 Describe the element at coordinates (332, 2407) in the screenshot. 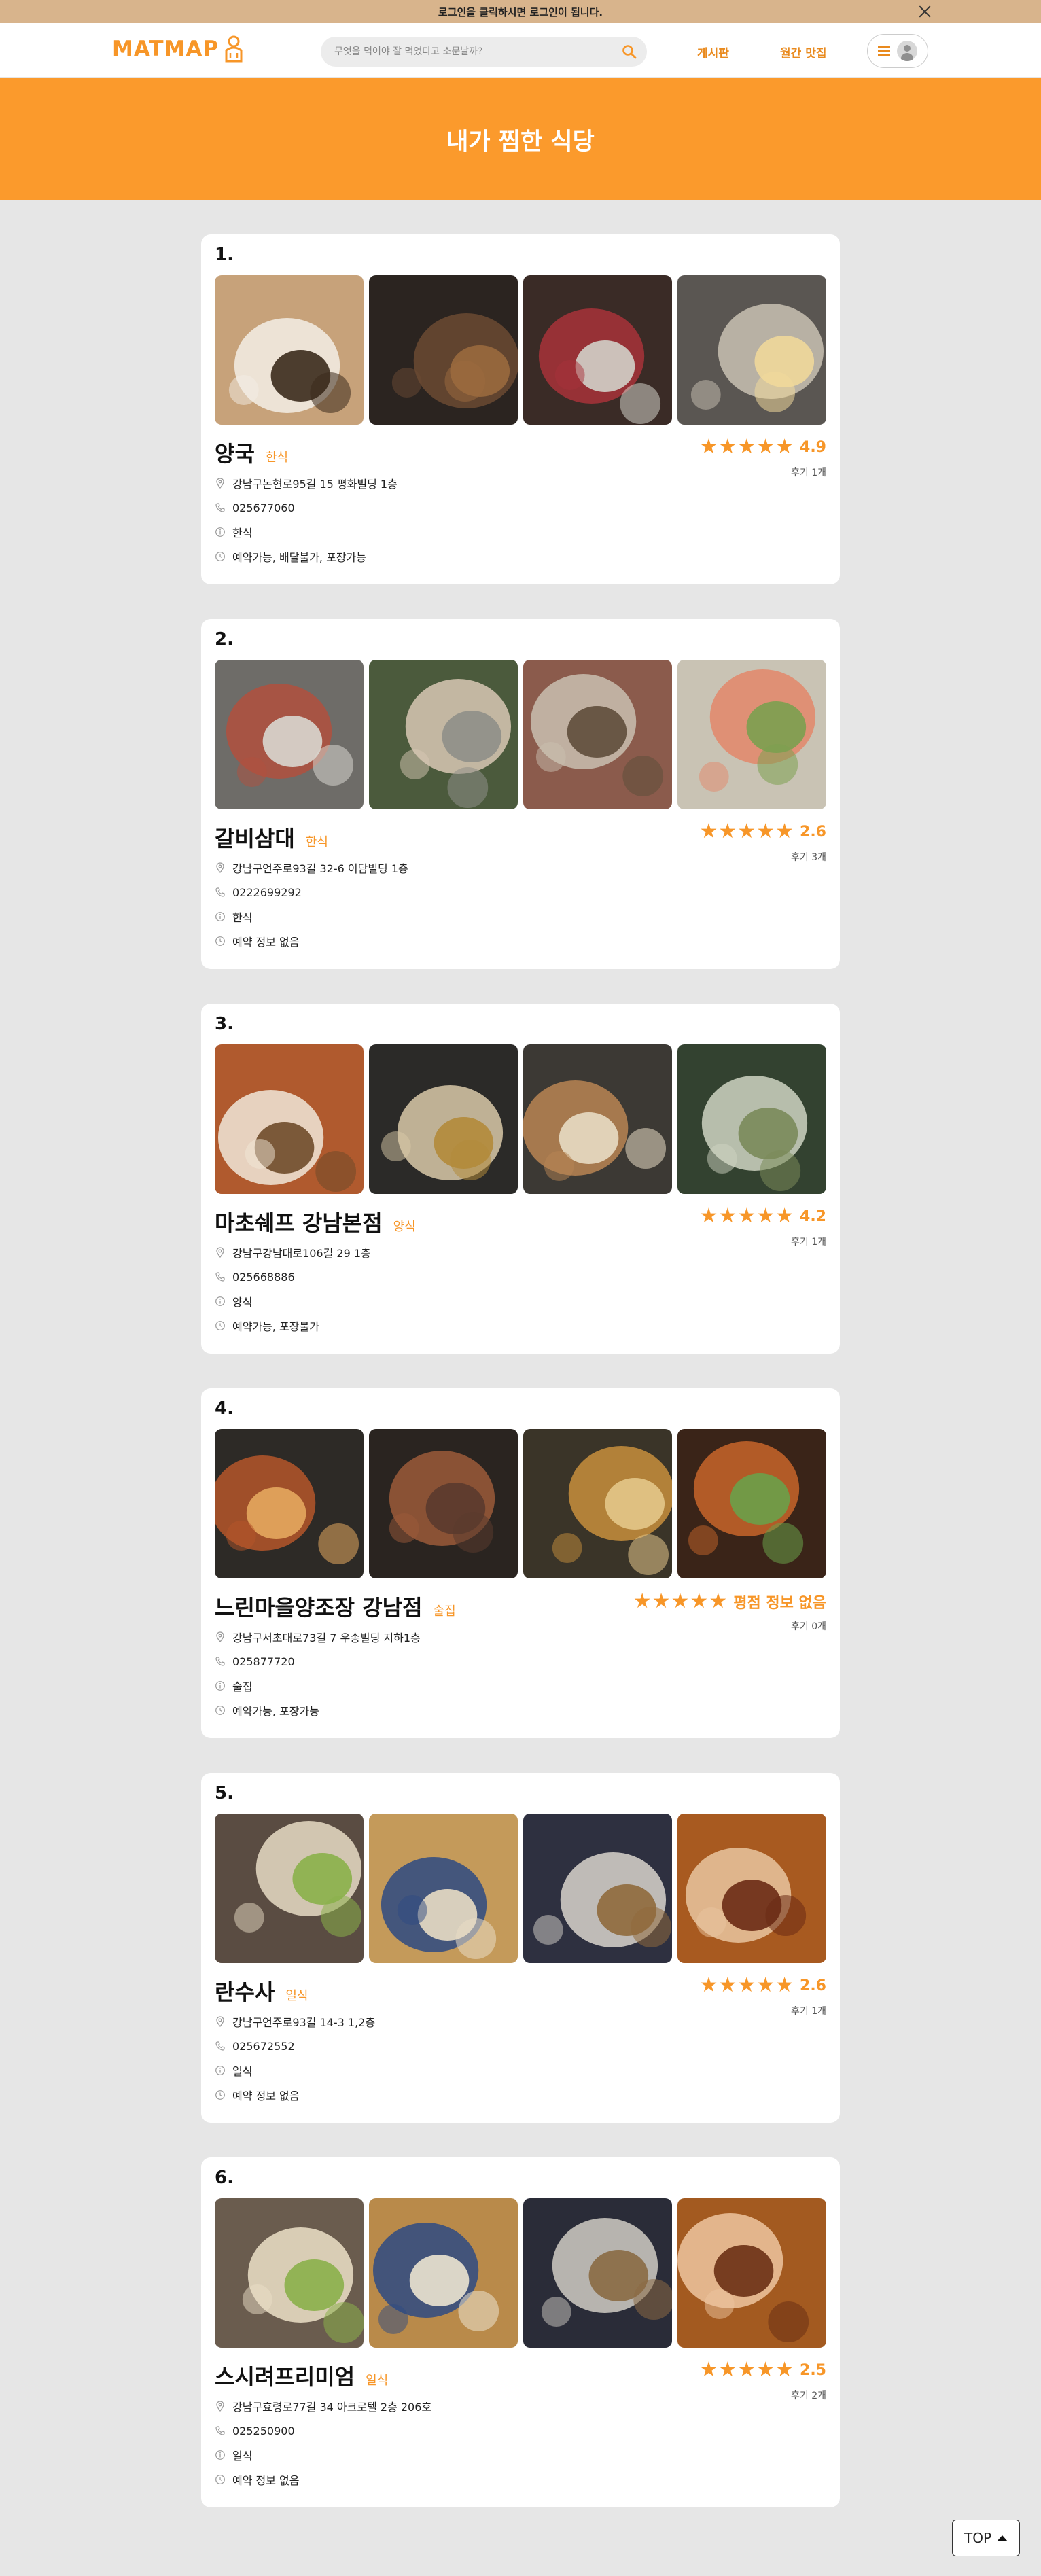

I see `address-text: 강남구효령로77길 34 아크로텔 2층 206호` at that location.